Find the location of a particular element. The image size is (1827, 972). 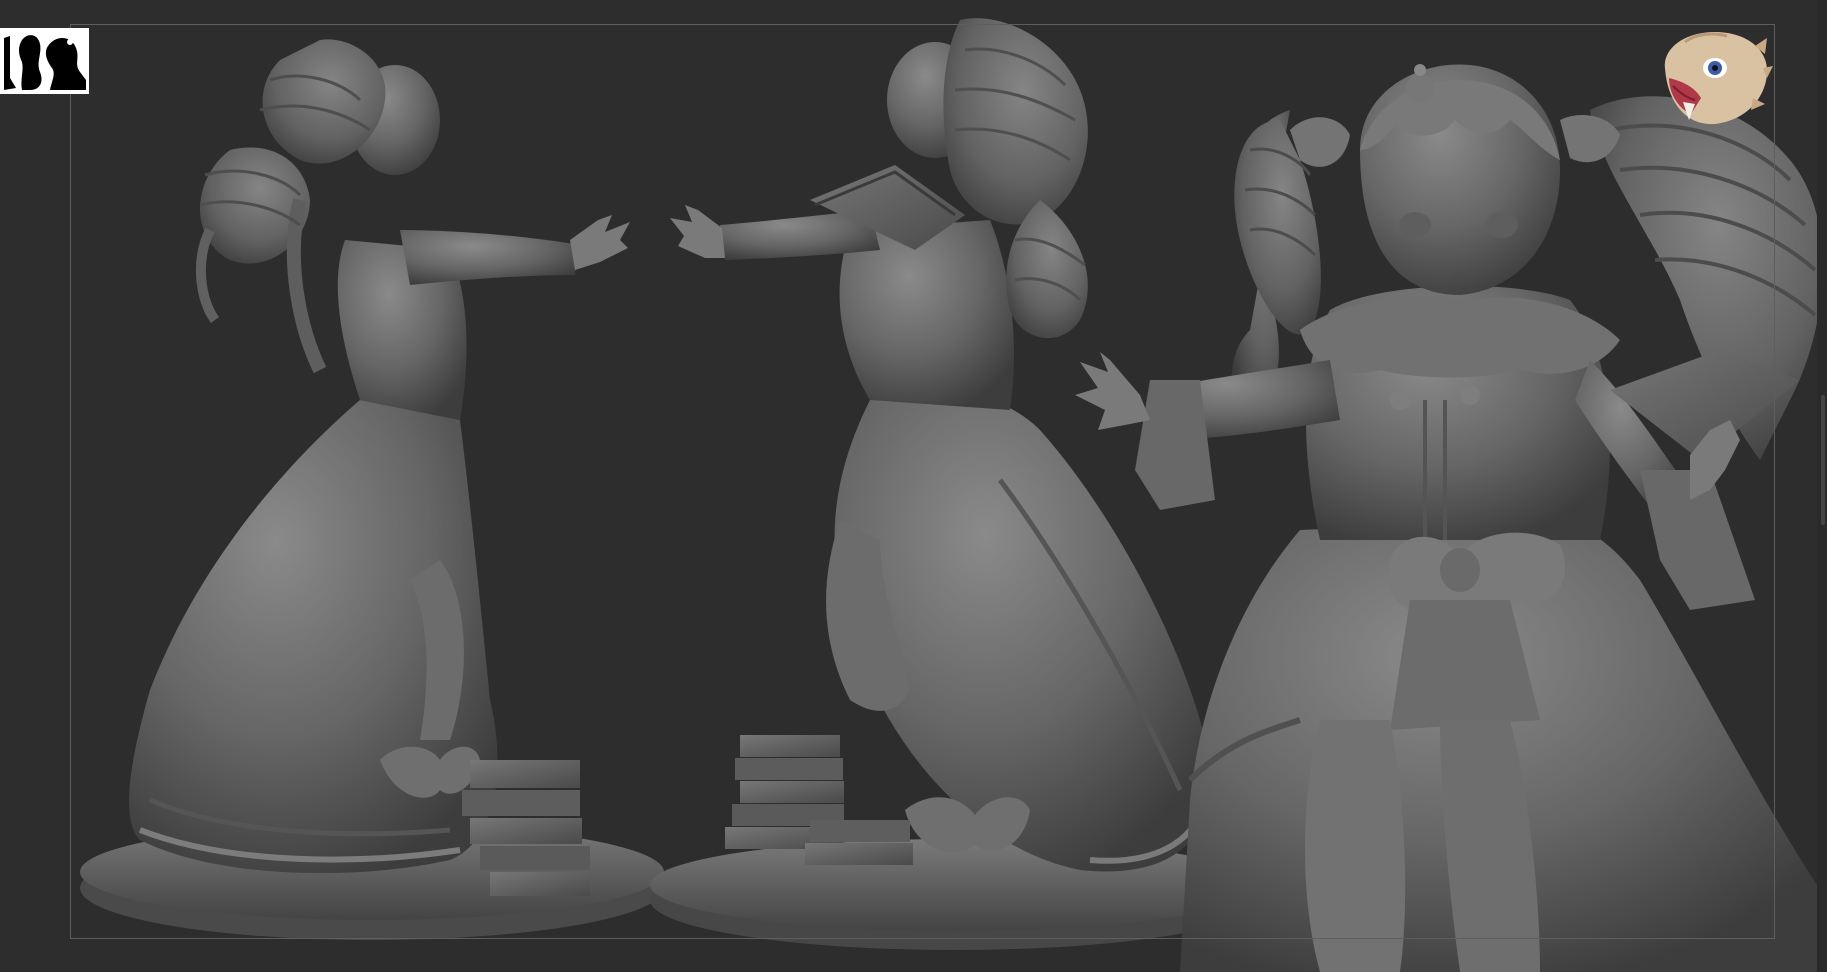

silhouette-thumbnail-icon is located at coordinates (44, 61).